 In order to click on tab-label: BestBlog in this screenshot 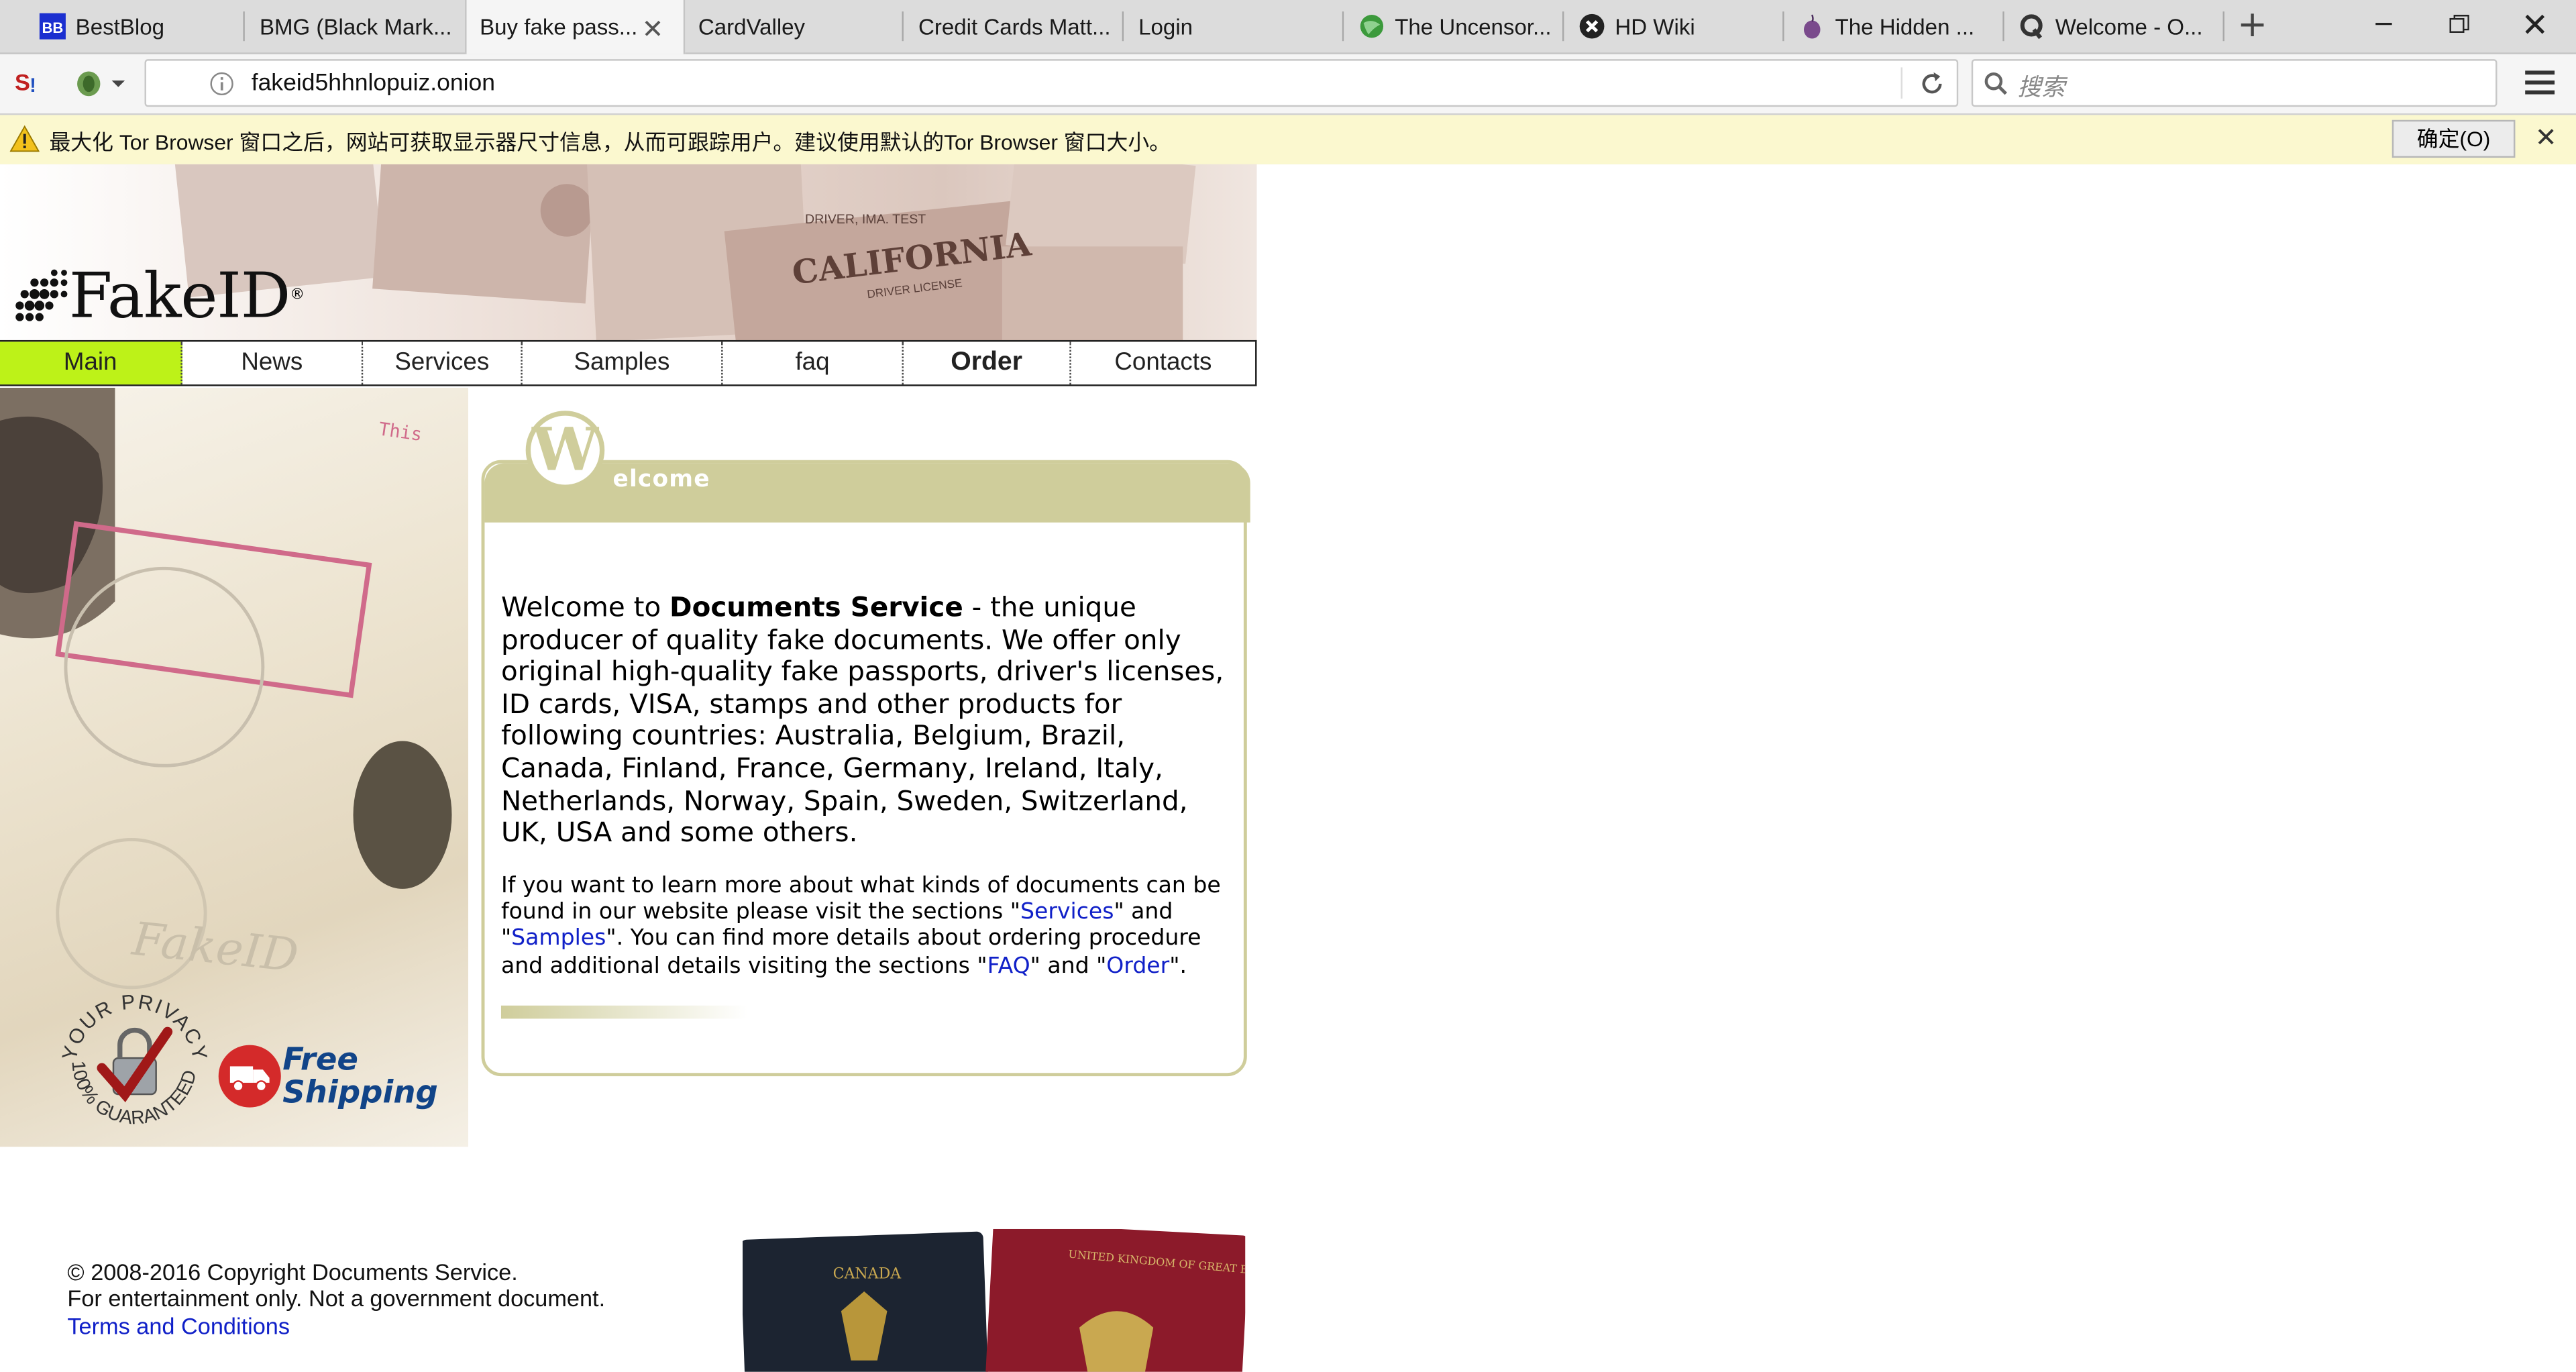, I will do `click(120, 26)`.